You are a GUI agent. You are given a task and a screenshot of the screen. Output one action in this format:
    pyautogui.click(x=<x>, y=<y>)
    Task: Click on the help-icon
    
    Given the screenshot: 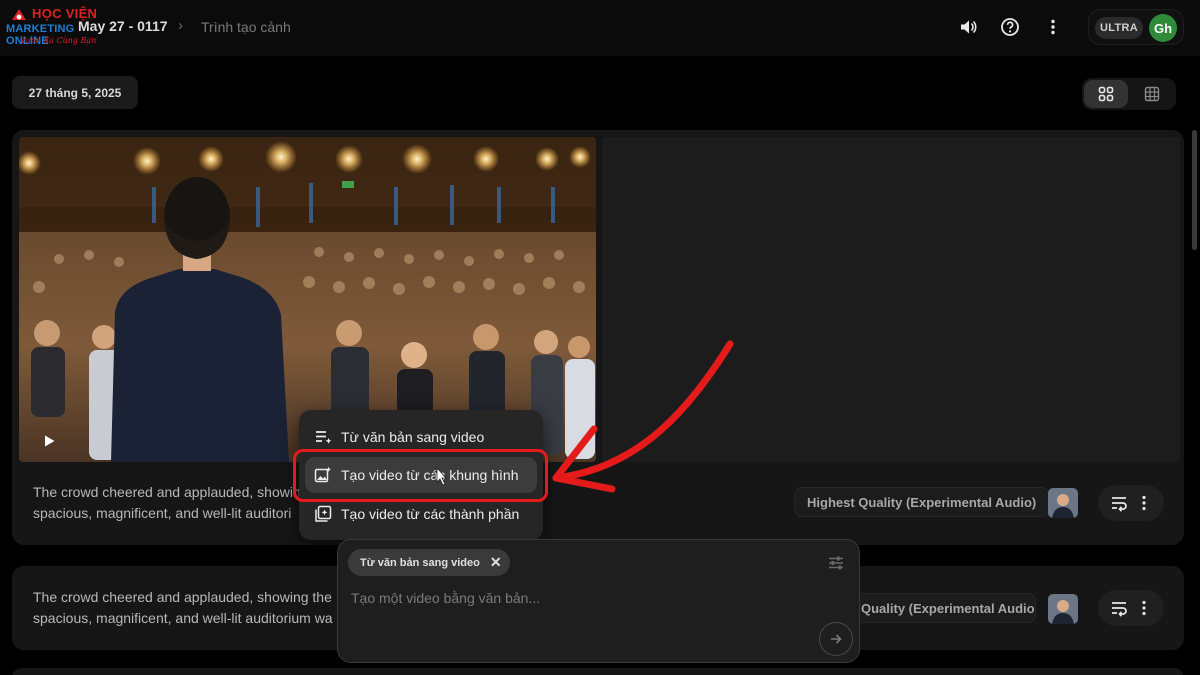 What is the action you would take?
    pyautogui.click(x=1010, y=27)
    